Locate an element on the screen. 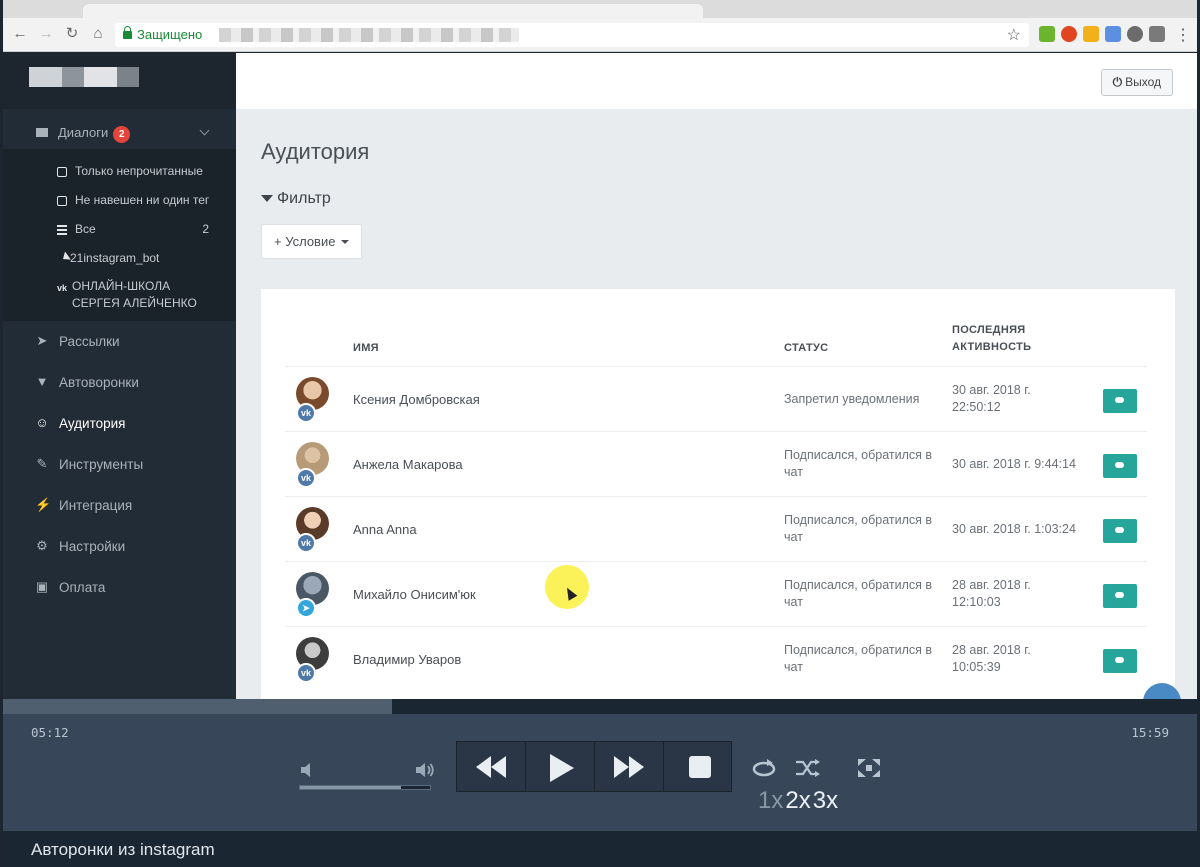 Image resolution: width=1200 pixels, height=867 pixels. url-text-blurred is located at coordinates (369, 35).